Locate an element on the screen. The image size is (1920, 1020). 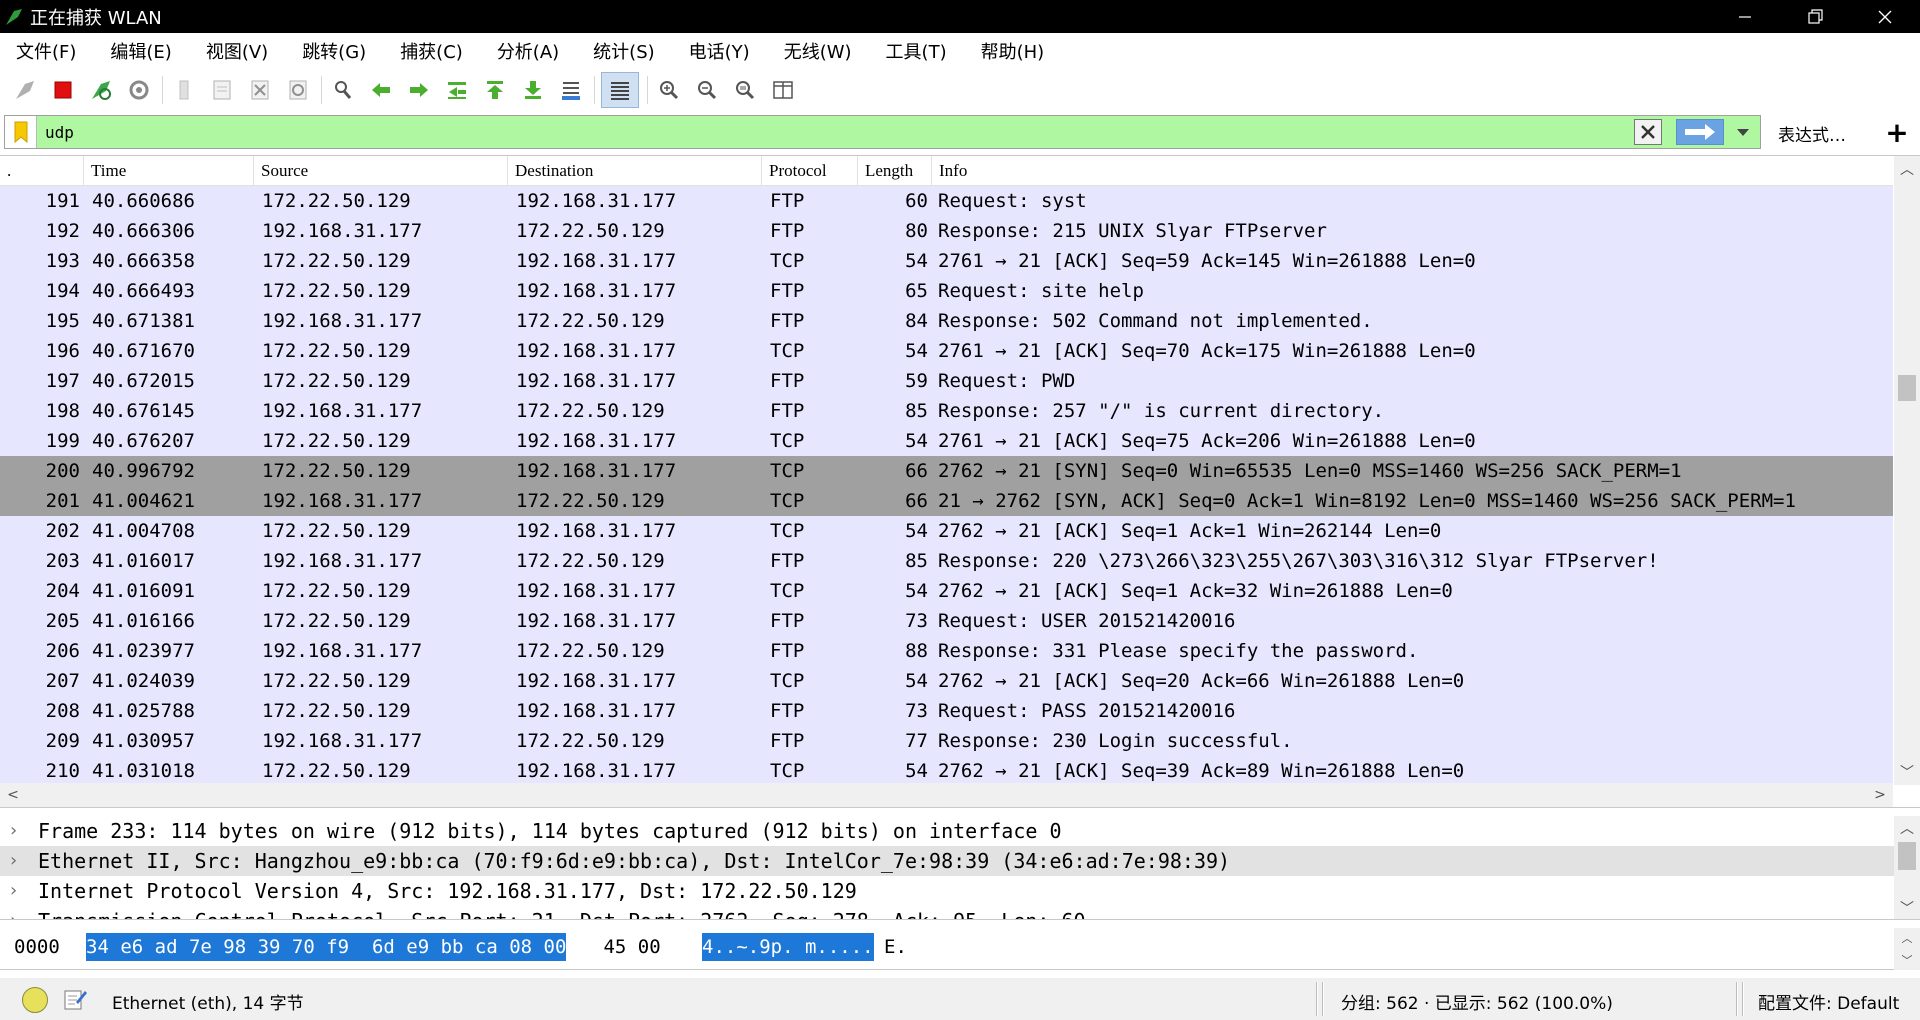
open-file-button is located at coordinates (184, 90).